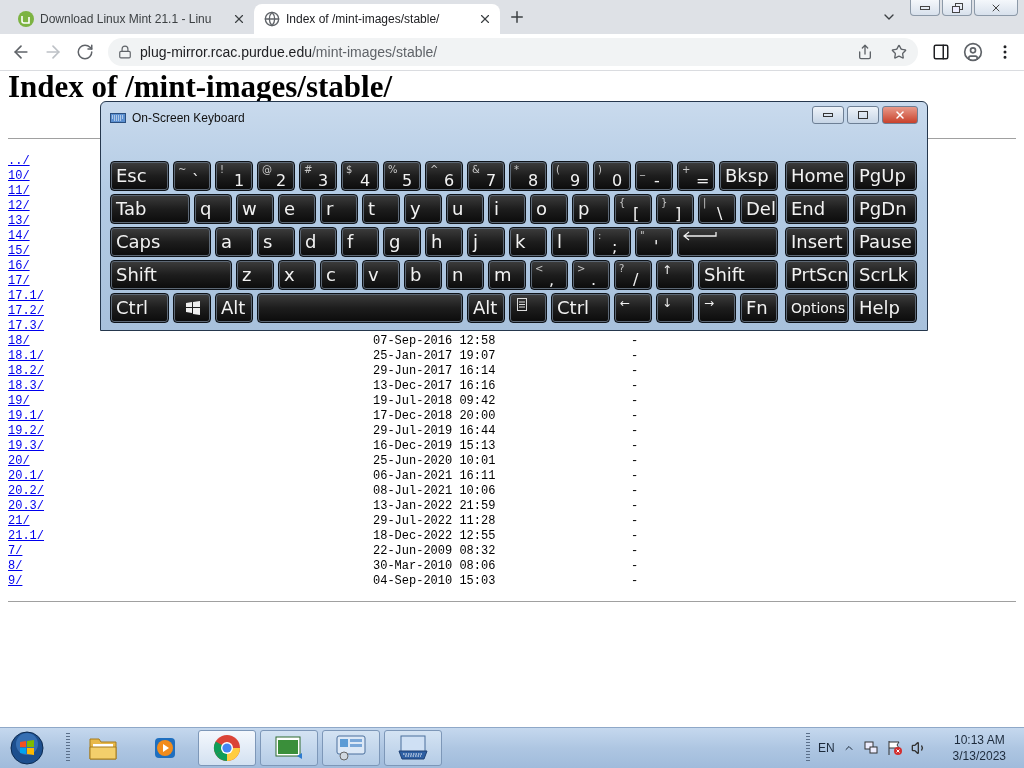  I want to click on keyboard-key: % 5, so click(402, 176).